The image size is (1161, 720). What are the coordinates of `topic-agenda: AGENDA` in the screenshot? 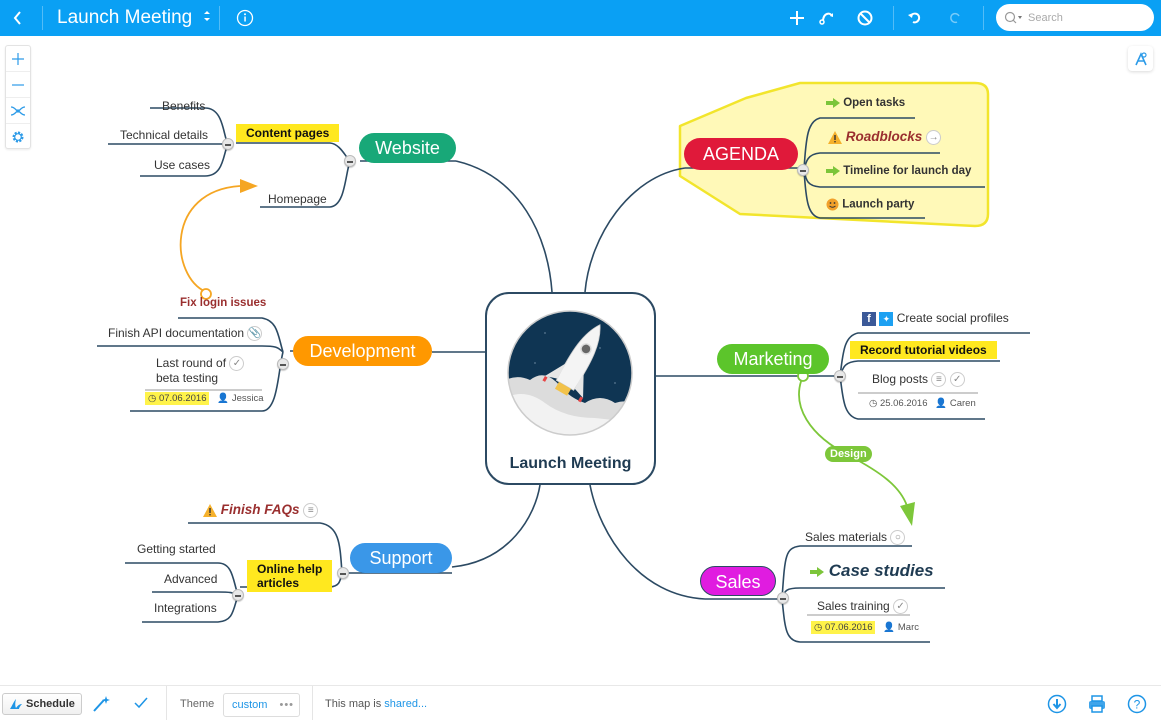 It's located at (741, 154).